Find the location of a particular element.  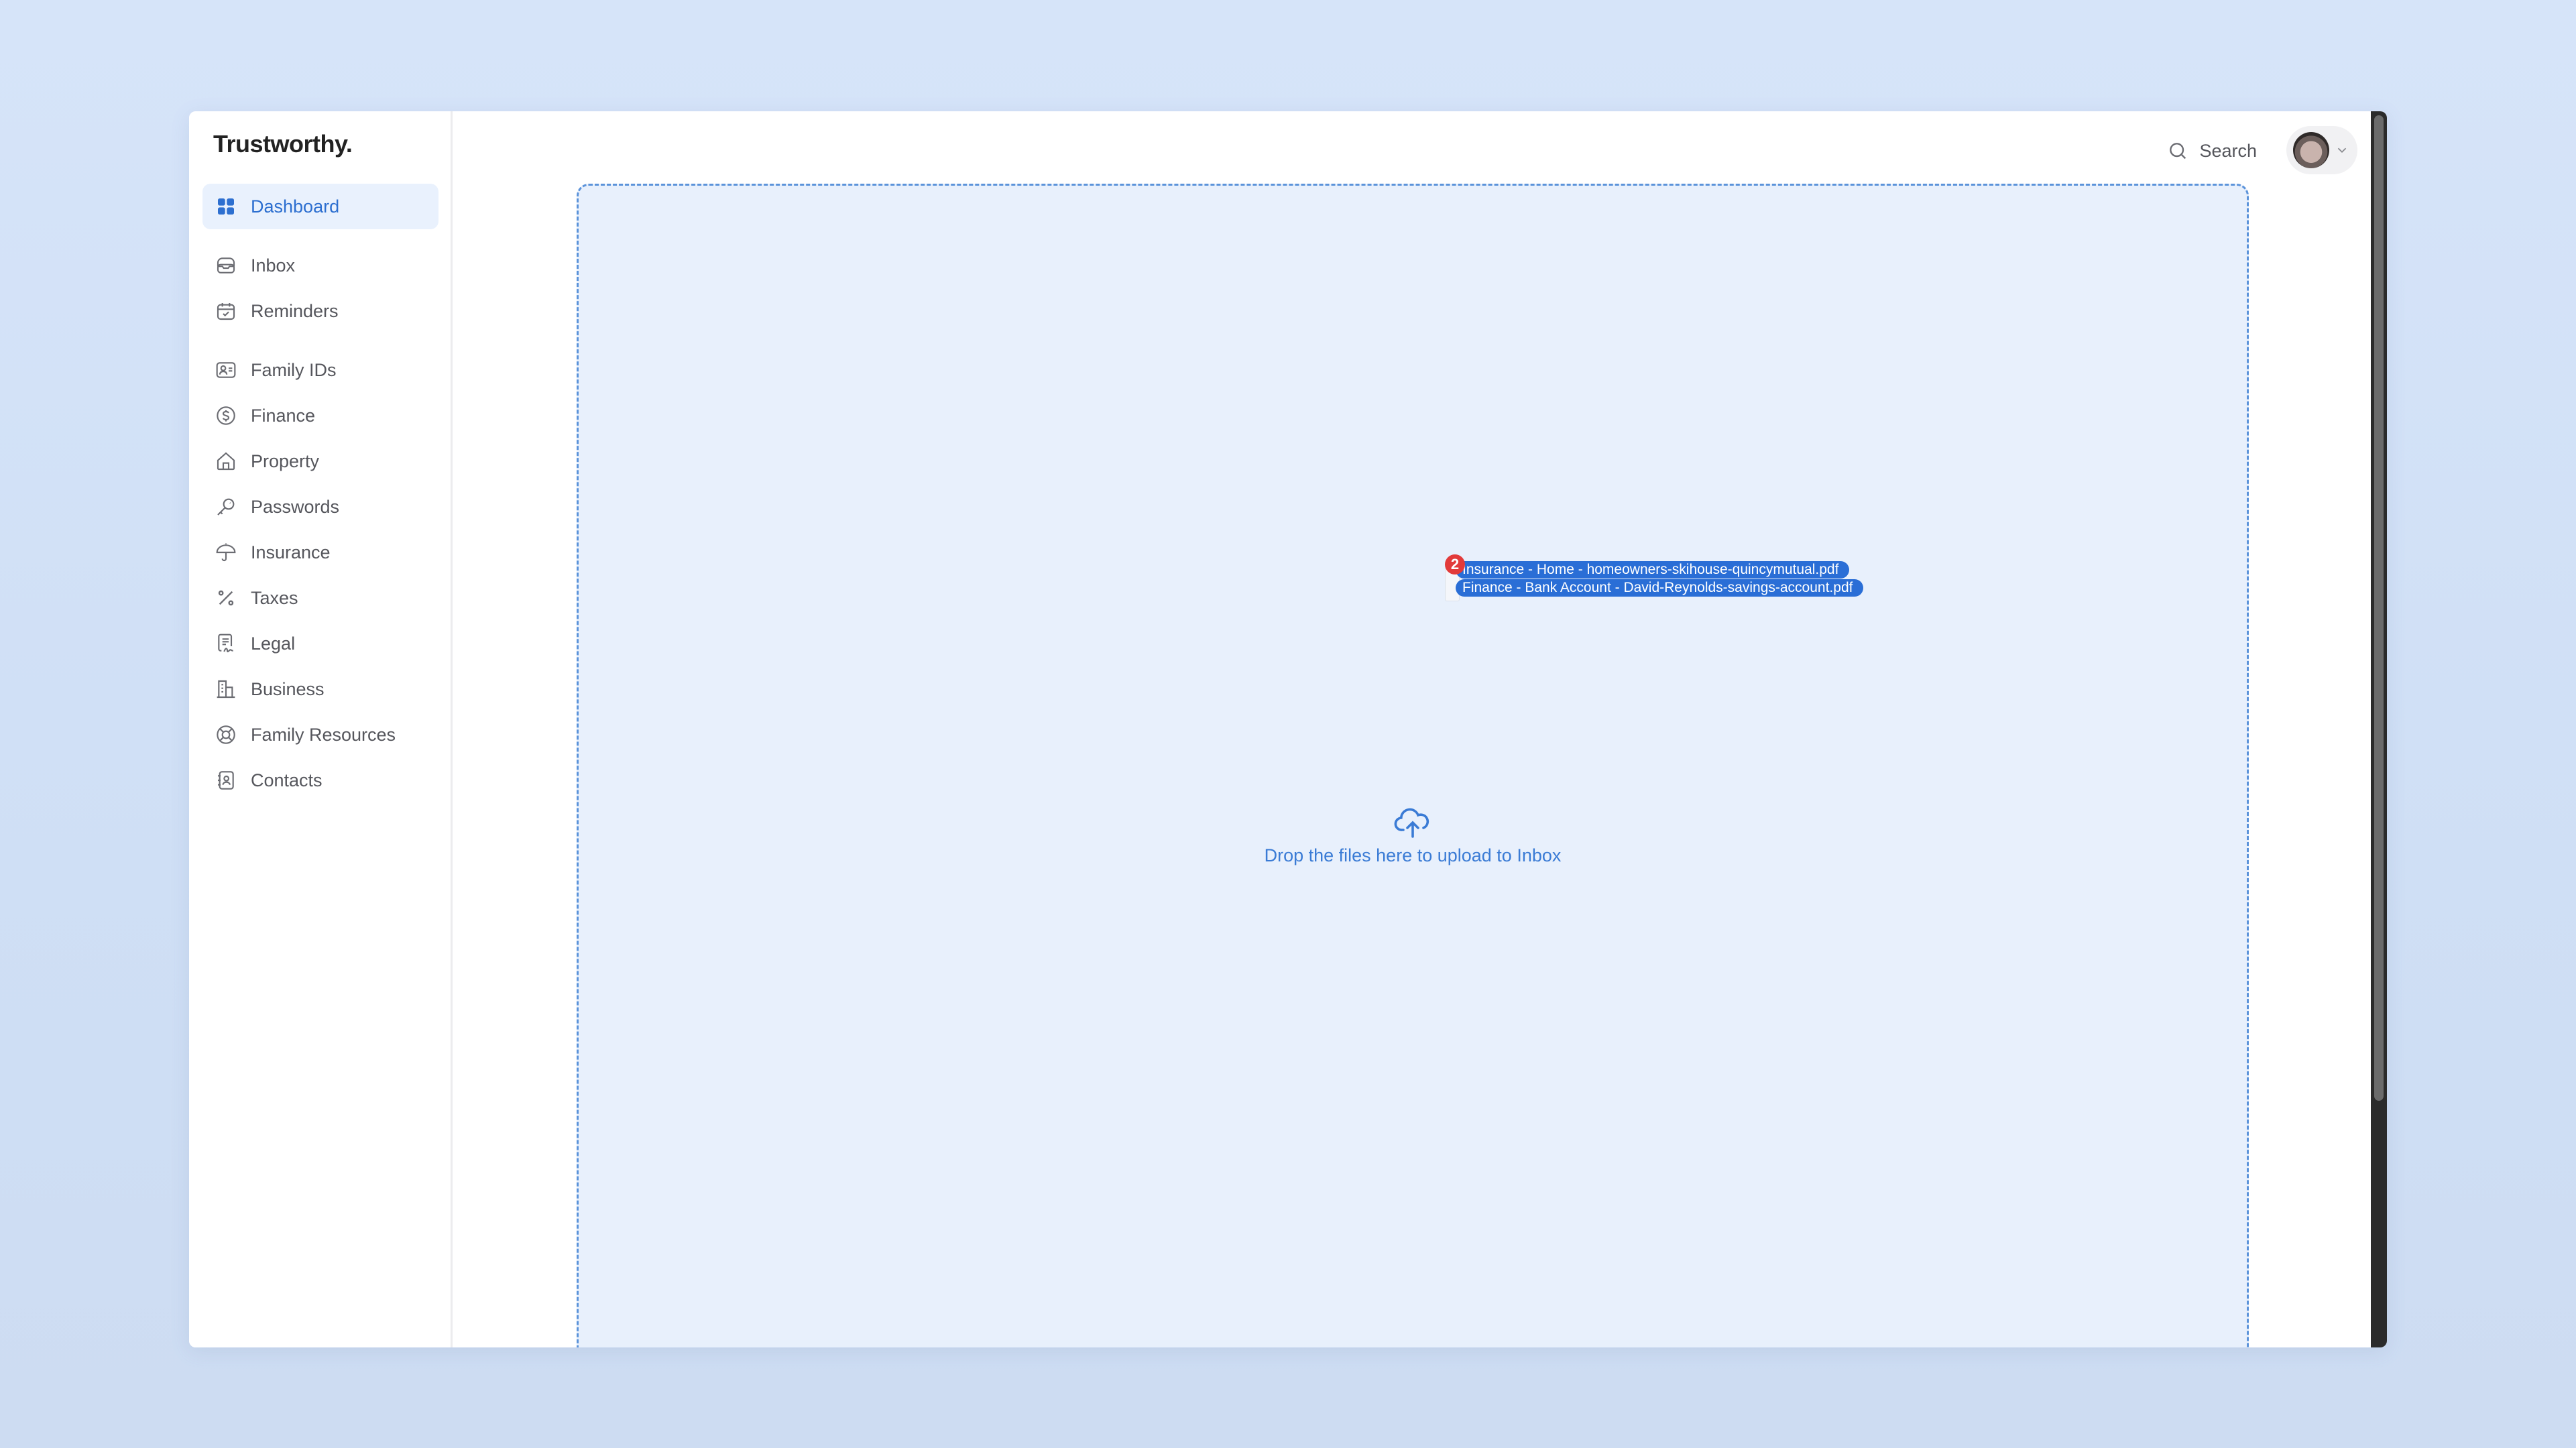

sidebar-item-label: Family IDs is located at coordinates (294, 369).